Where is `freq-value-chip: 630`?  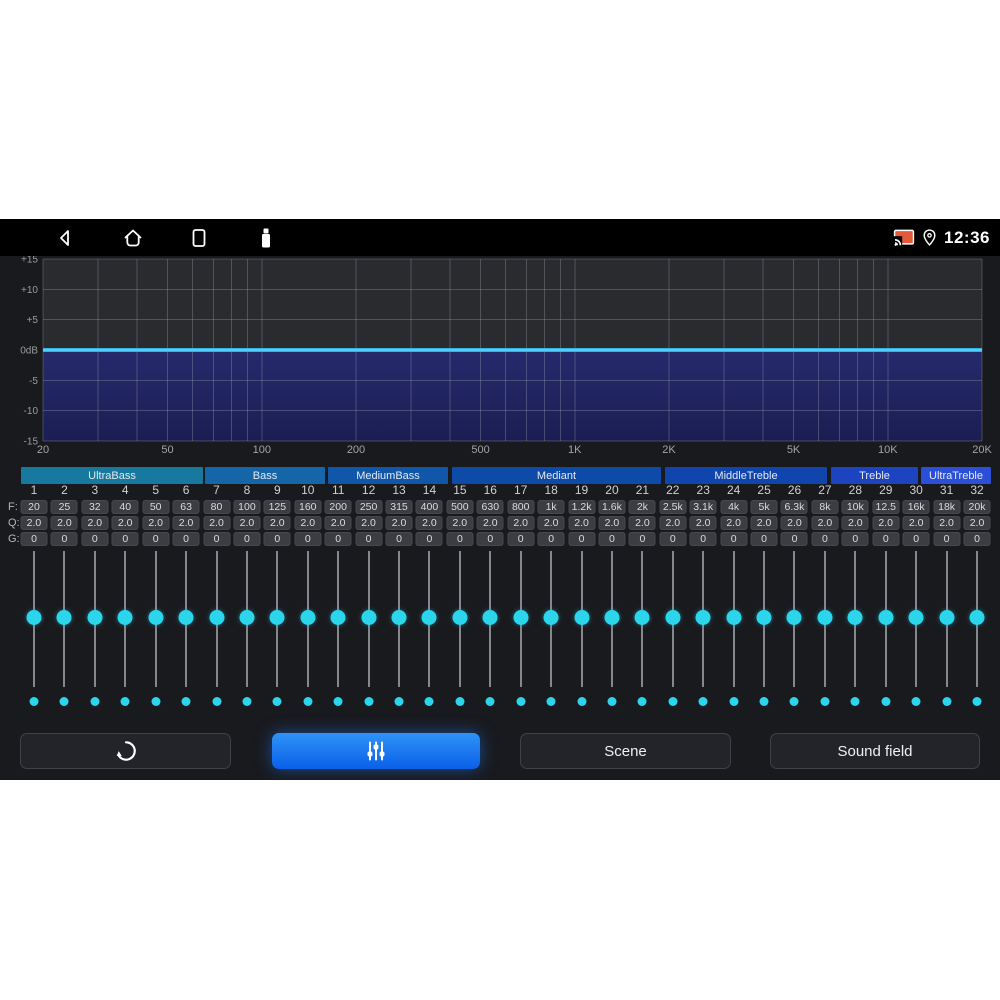 freq-value-chip: 630 is located at coordinates (490, 507).